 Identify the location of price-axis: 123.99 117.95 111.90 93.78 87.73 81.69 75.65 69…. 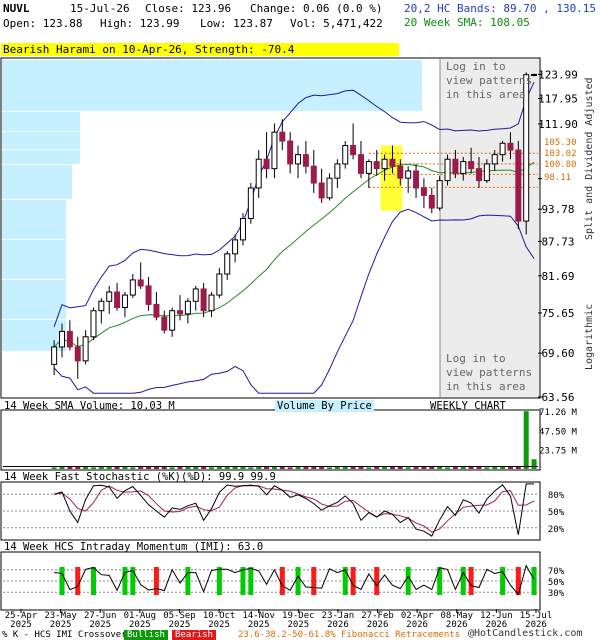
(558, 236).